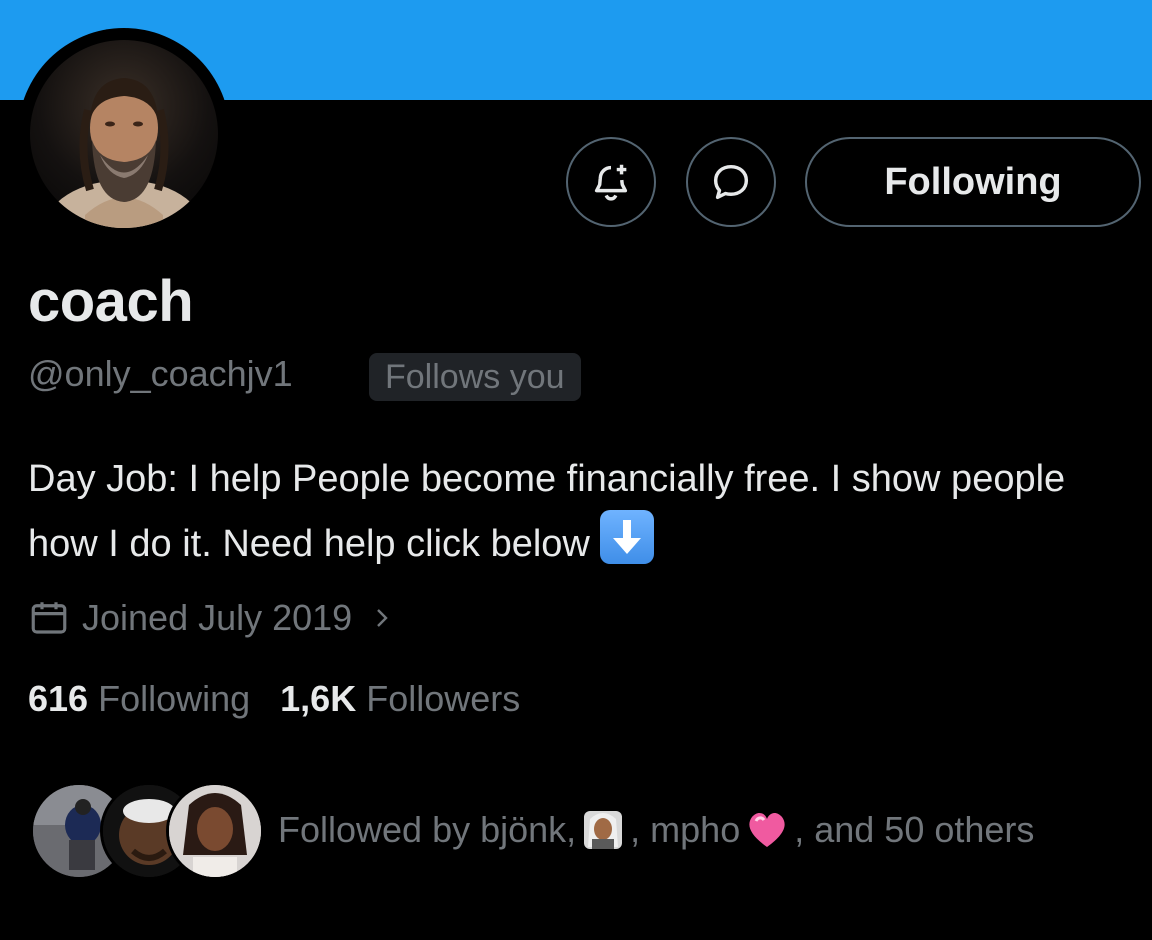 This screenshot has height=940, width=1152. What do you see at coordinates (160, 373) in the screenshot?
I see `user-handle: @only_coachjv1` at bounding box center [160, 373].